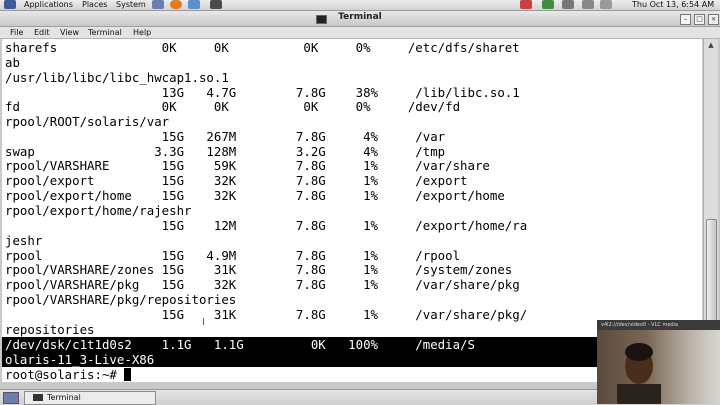 This screenshot has width=720, height=405. What do you see at coordinates (94, 5) in the screenshot?
I see `places-menu: Places` at bounding box center [94, 5].